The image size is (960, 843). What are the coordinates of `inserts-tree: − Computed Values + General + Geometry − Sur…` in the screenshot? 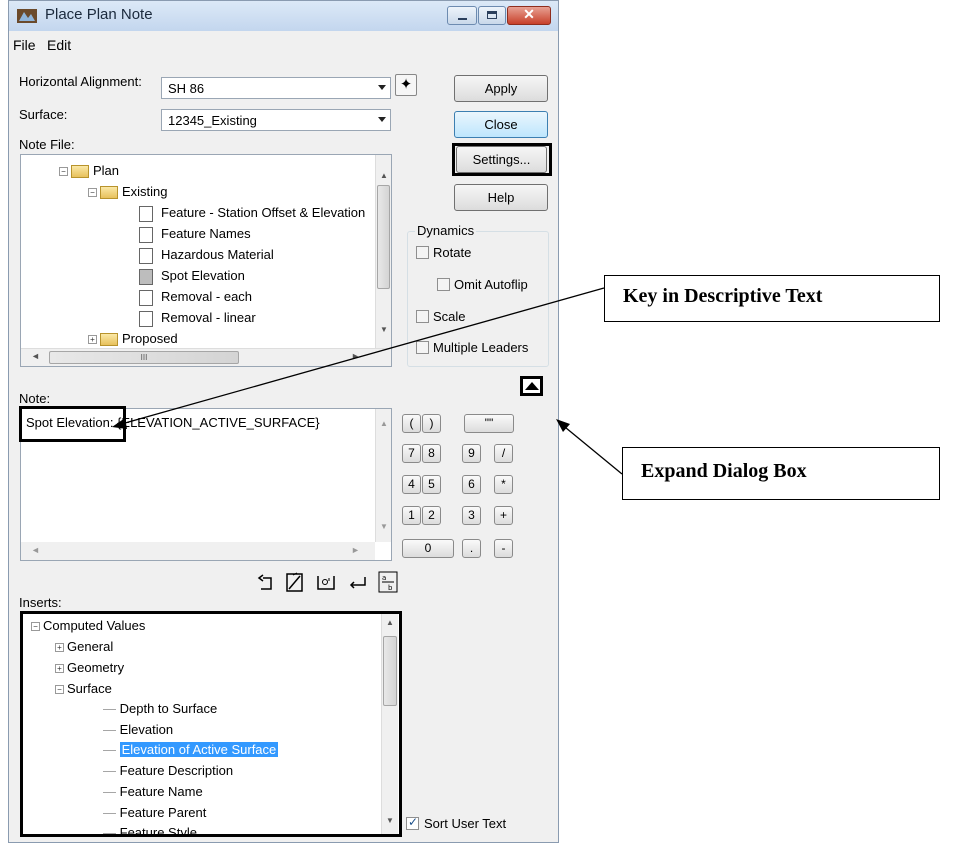 It's located at (211, 724).